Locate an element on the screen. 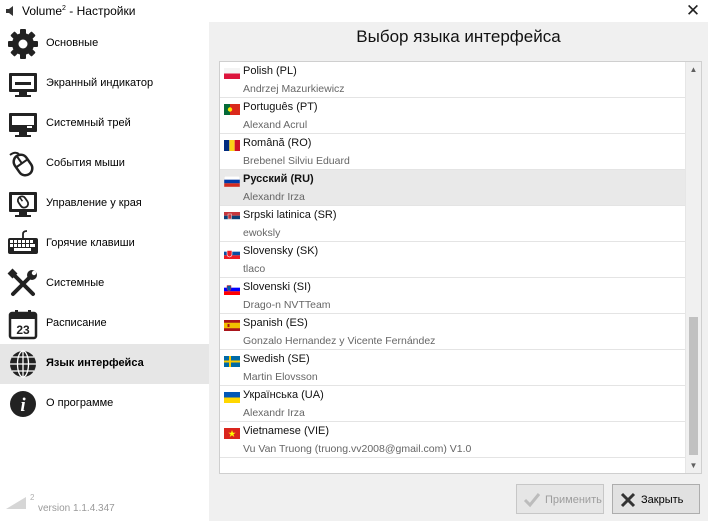 This screenshot has height=521, width=708. language-name: Українська (UA) is located at coordinates (283, 395).